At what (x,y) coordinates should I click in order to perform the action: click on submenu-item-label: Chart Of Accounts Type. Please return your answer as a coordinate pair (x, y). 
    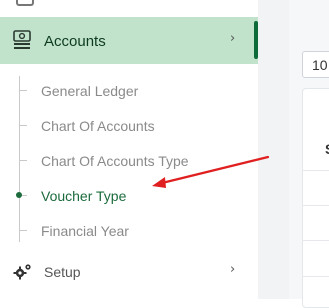
    Looking at the image, I should click on (115, 161).